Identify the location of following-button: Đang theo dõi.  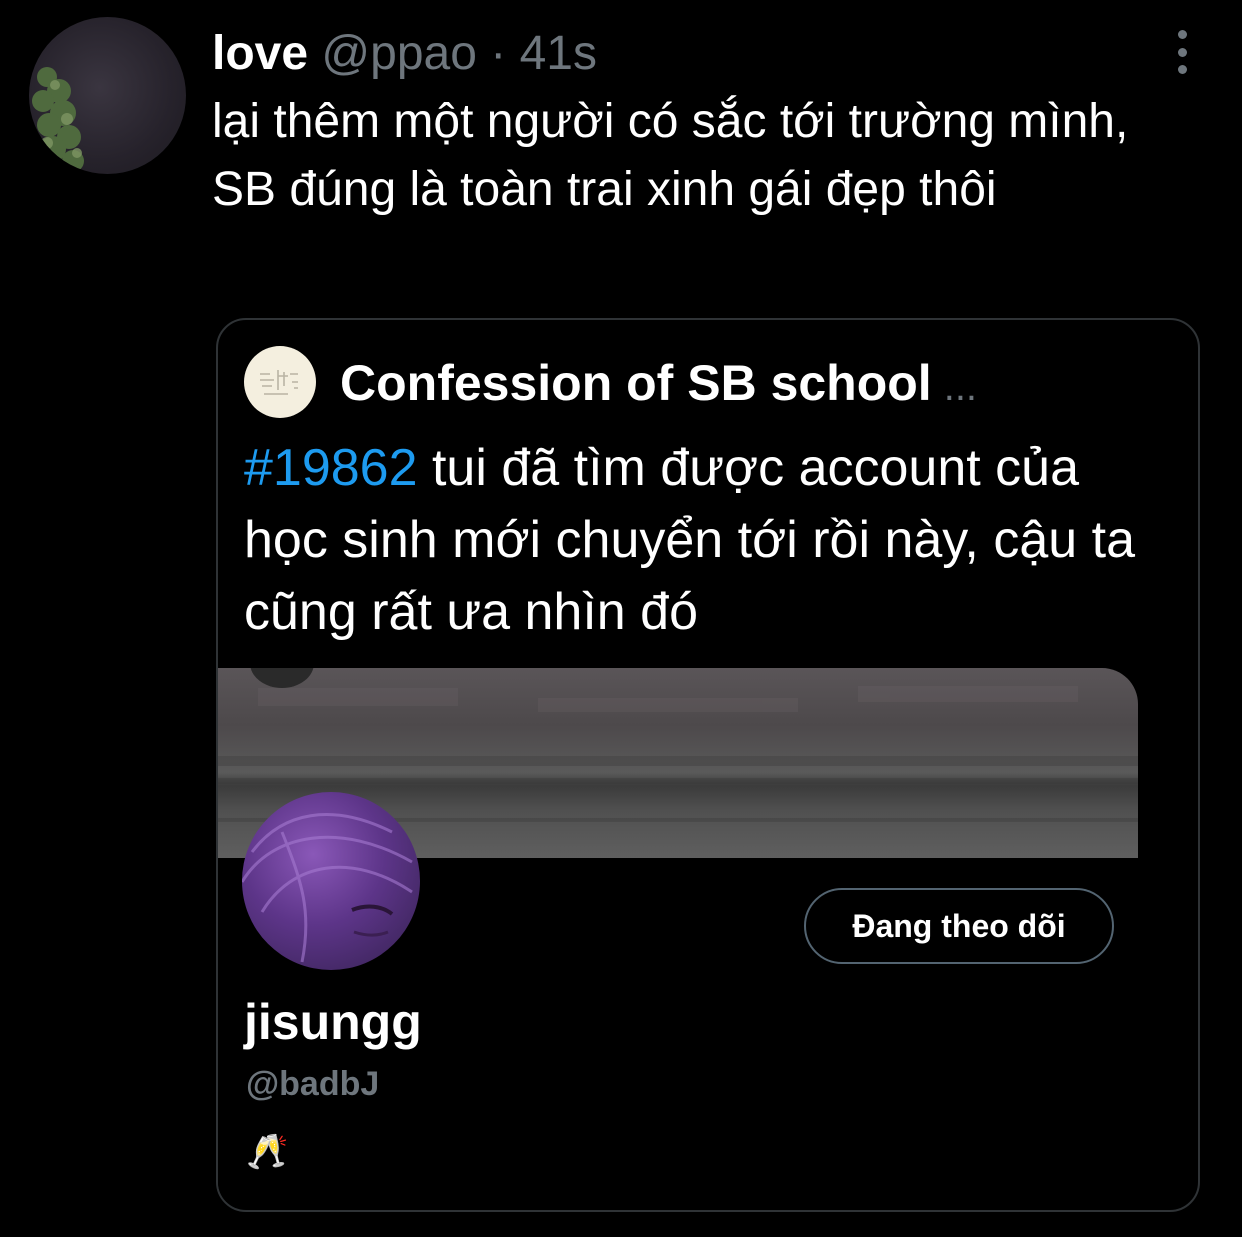
(959, 926).